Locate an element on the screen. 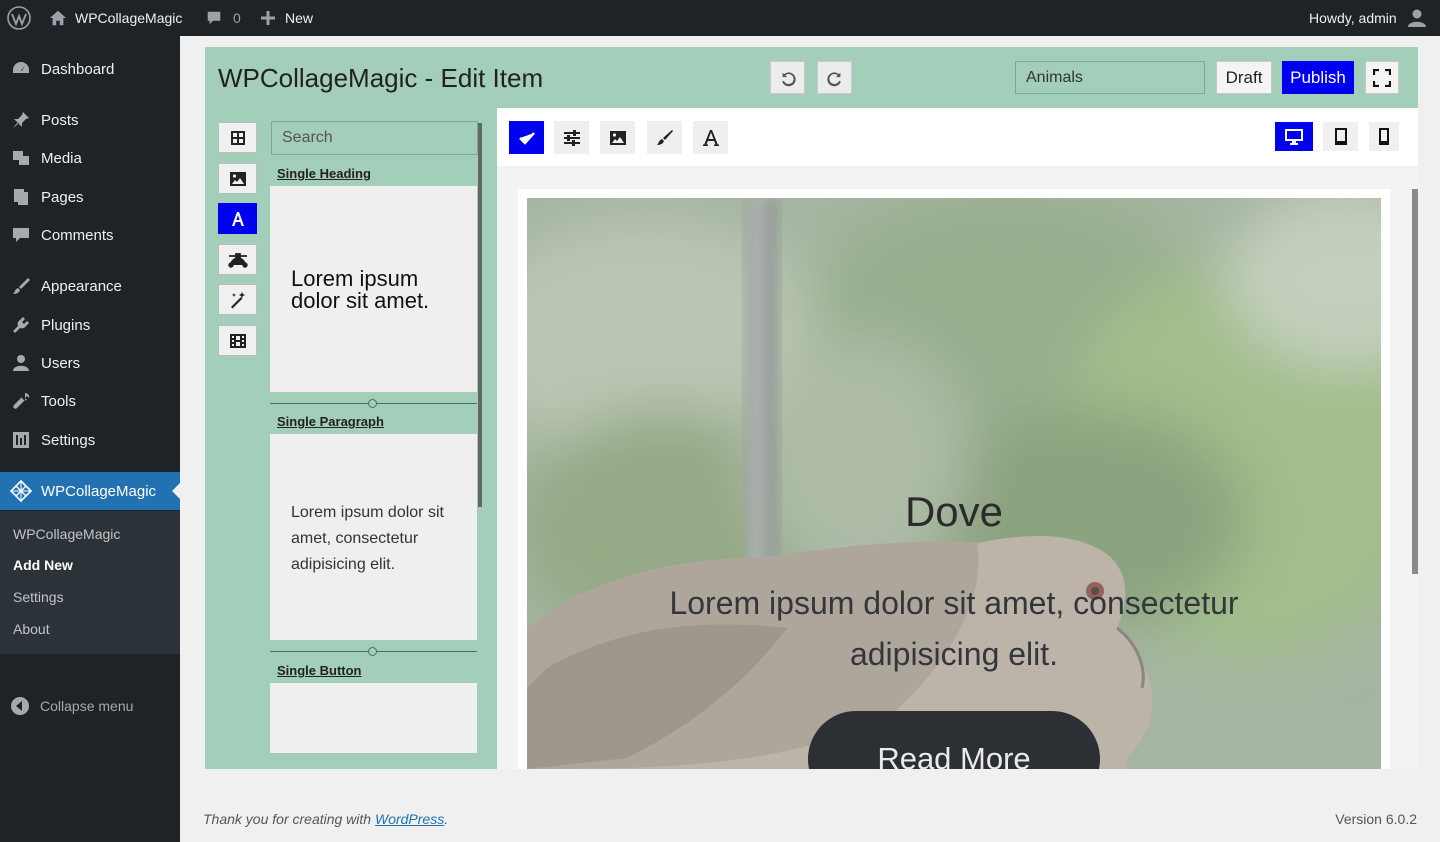 This screenshot has width=1440, height=842. effects-tool-button is located at coordinates (237, 299).